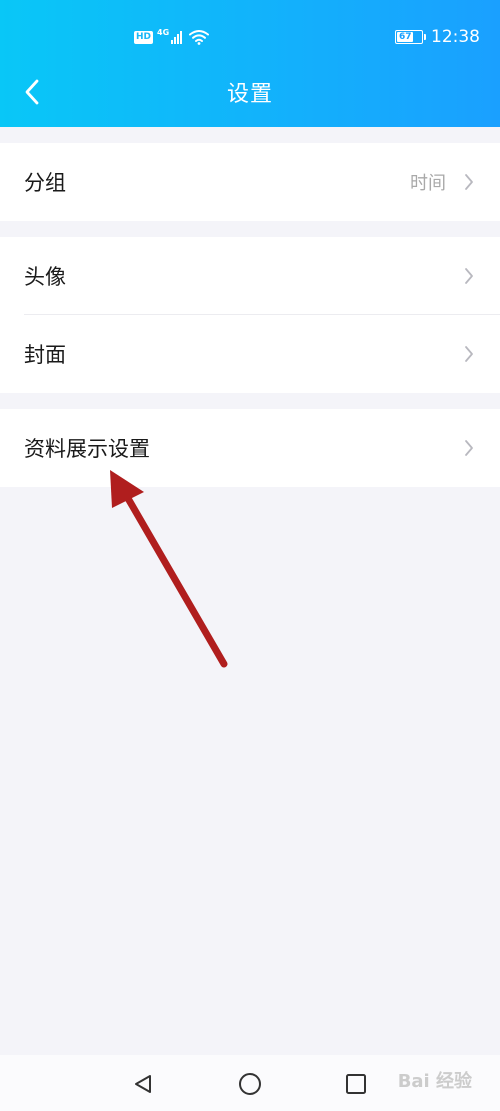  I want to click on row-label: 资料展示设置, so click(87, 449).